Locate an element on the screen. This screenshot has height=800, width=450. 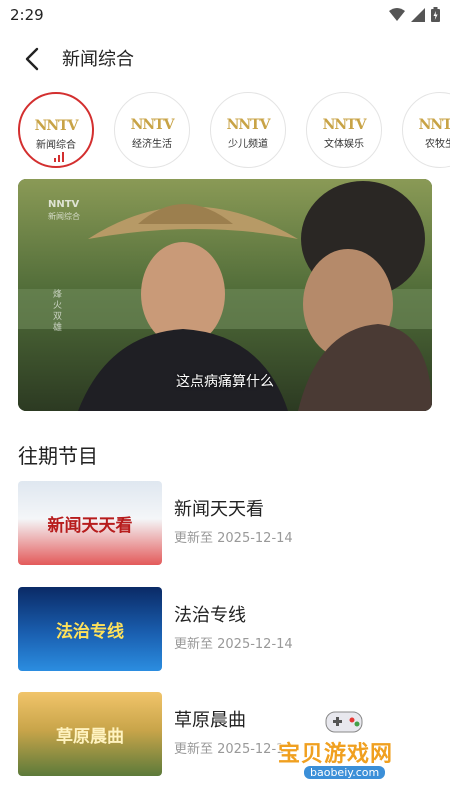
program-thumbnail: 新闻天天看 is located at coordinates (90, 523).